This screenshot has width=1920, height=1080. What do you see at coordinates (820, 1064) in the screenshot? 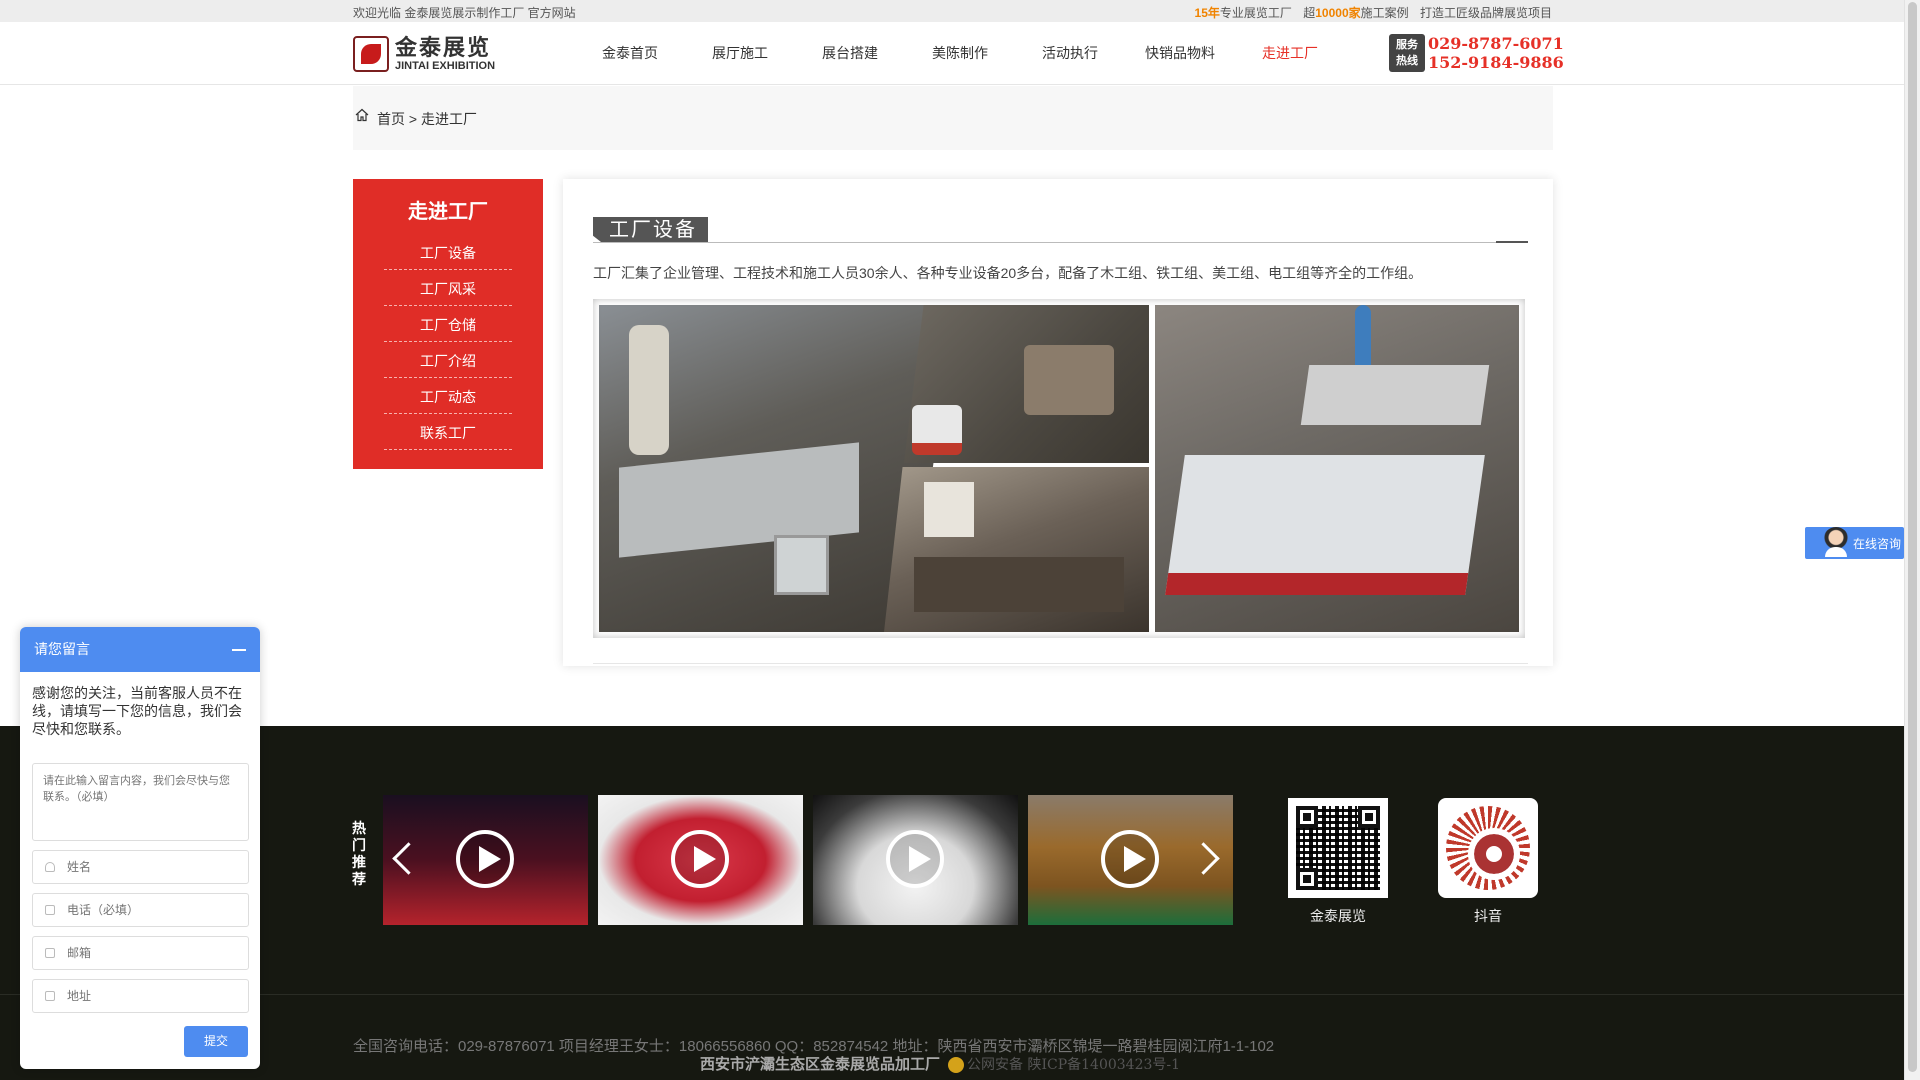
I see `footer-company: 西安市浐灞生态区金泰展览品加工厂` at bounding box center [820, 1064].